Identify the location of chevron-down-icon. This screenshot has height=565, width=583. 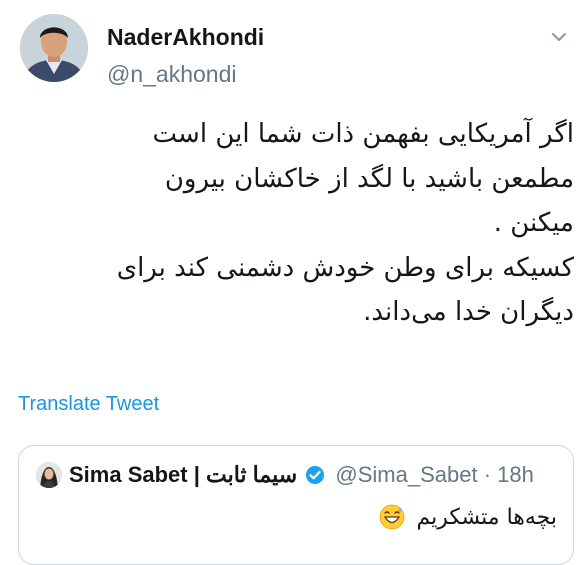
(559, 37).